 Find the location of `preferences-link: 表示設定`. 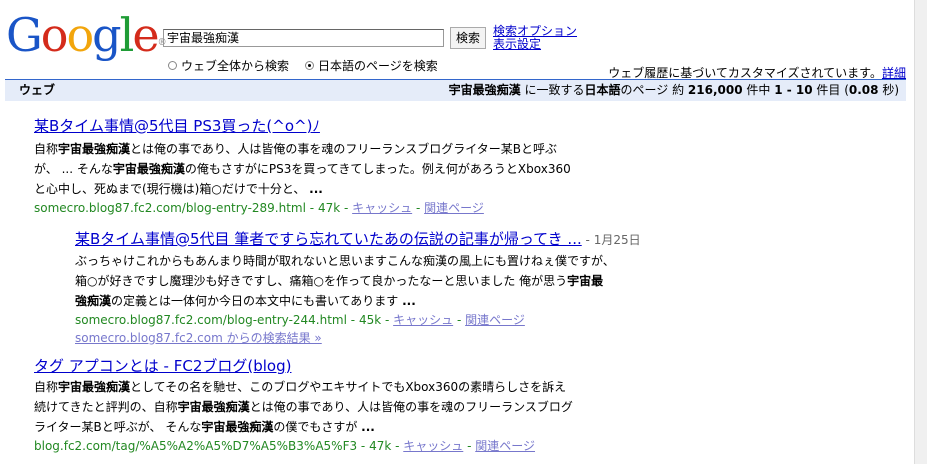

preferences-link: 表示設定 is located at coordinates (517, 44).